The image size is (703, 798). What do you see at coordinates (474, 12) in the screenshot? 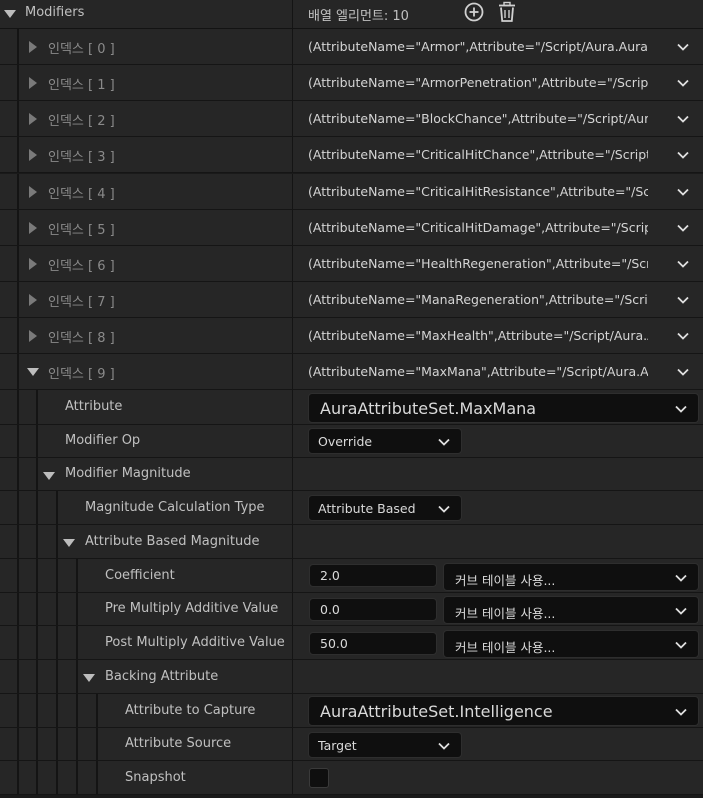
I see `add-element-icon` at bounding box center [474, 12].